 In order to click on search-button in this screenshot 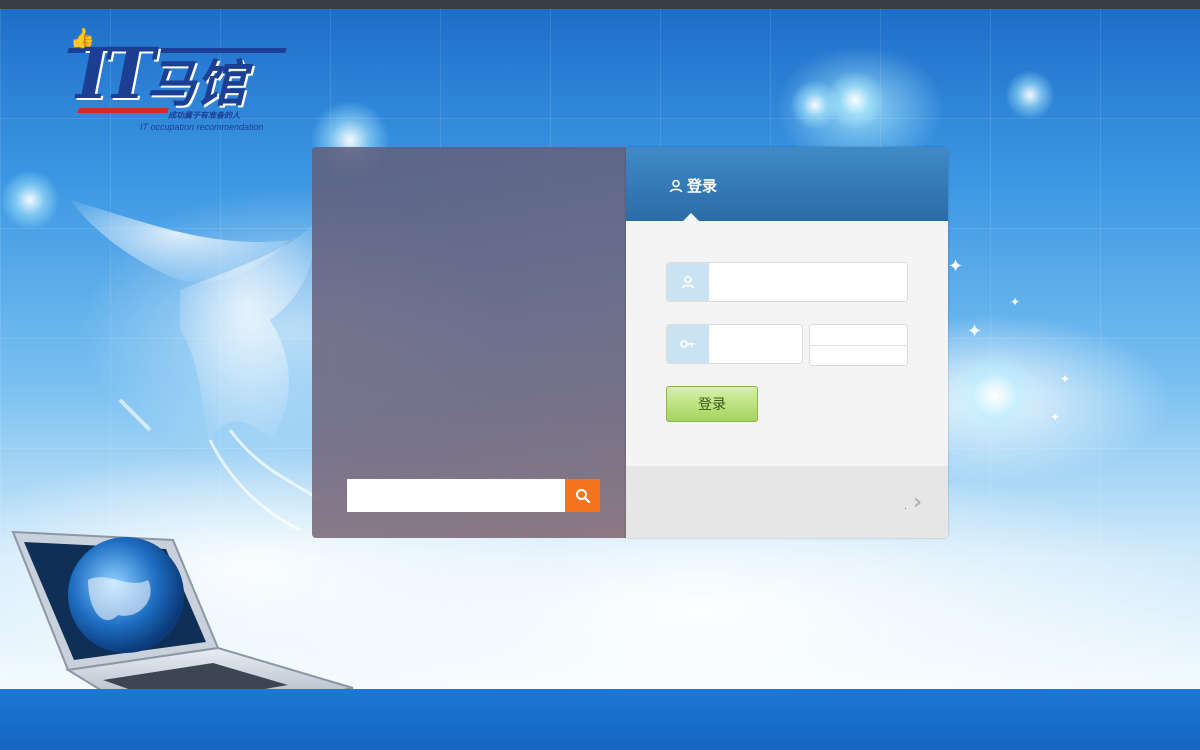, I will do `click(582, 495)`.